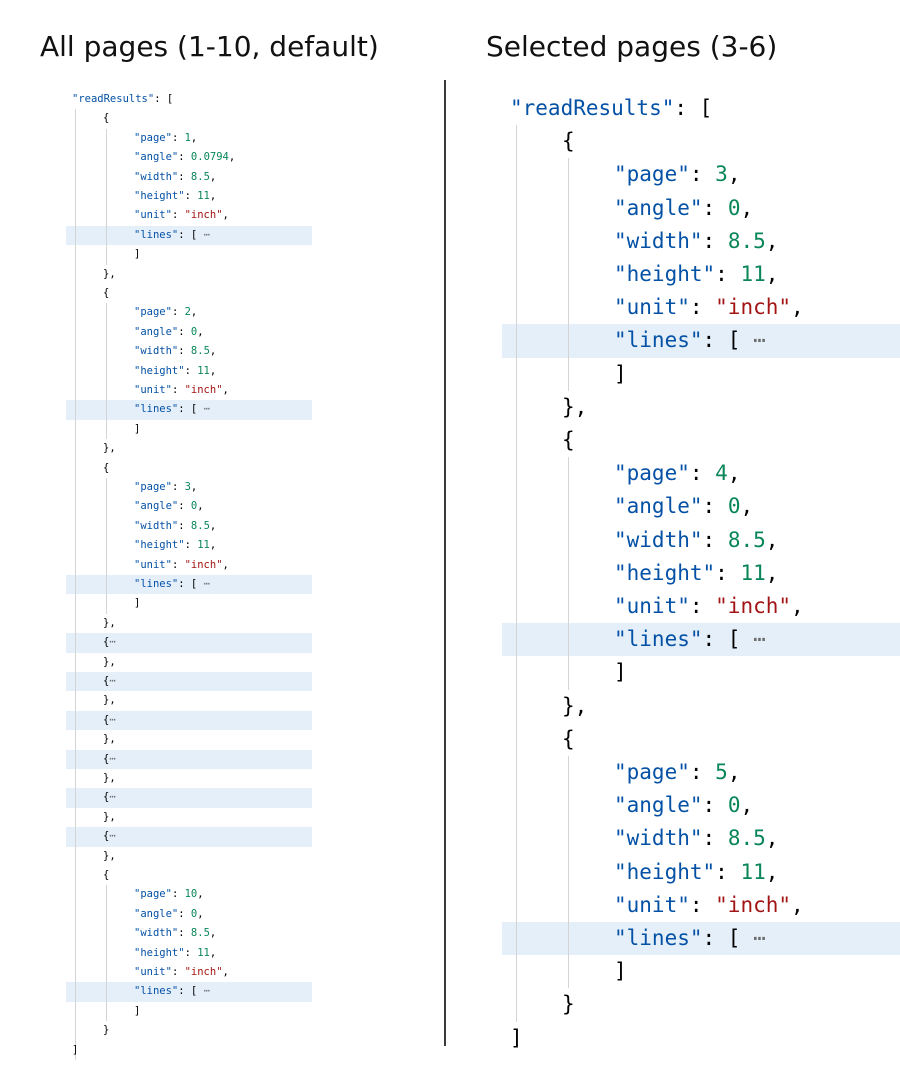 This screenshot has height=1068, width=900. Describe the element at coordinates (113, 99) in the screenshot. I see `json-key: "readResults"` at that location.